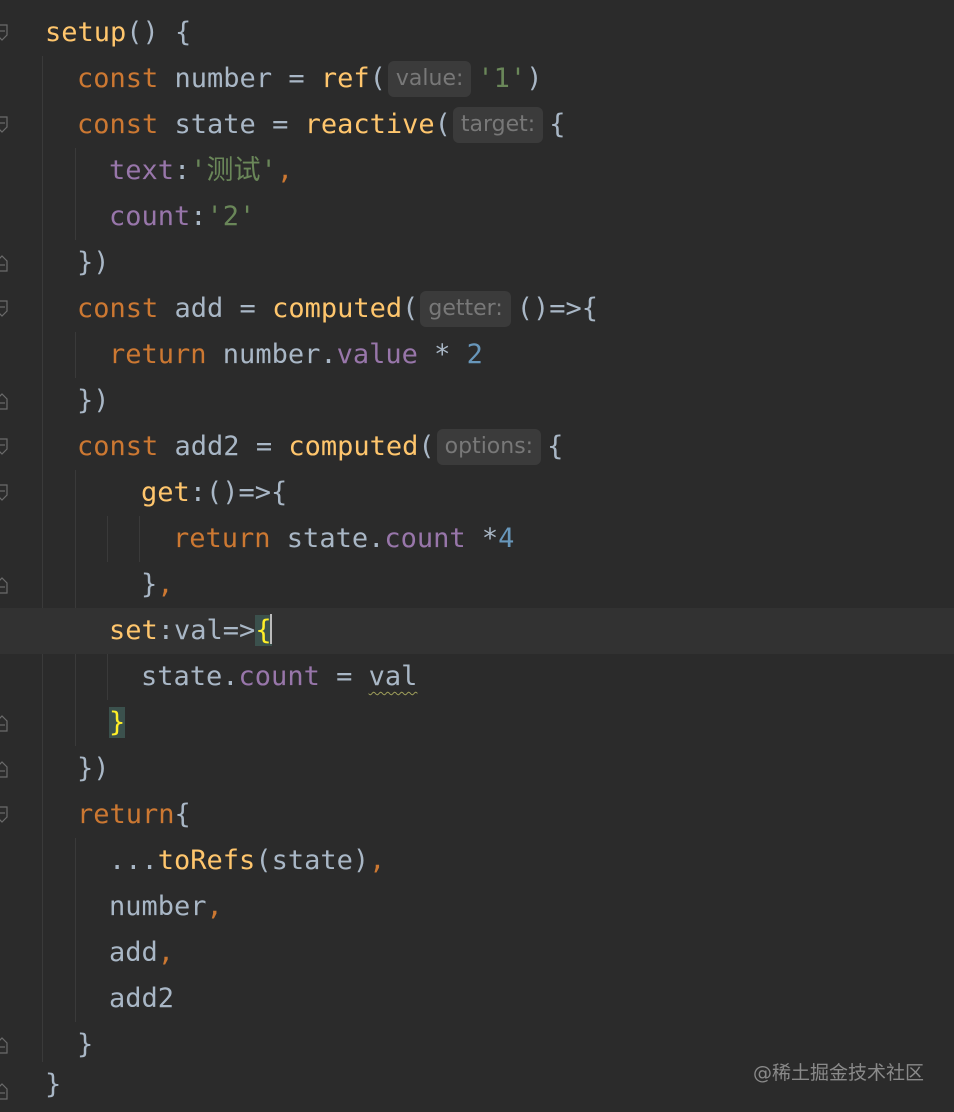  I want to click on function-name: reactive, so click(369, 124).